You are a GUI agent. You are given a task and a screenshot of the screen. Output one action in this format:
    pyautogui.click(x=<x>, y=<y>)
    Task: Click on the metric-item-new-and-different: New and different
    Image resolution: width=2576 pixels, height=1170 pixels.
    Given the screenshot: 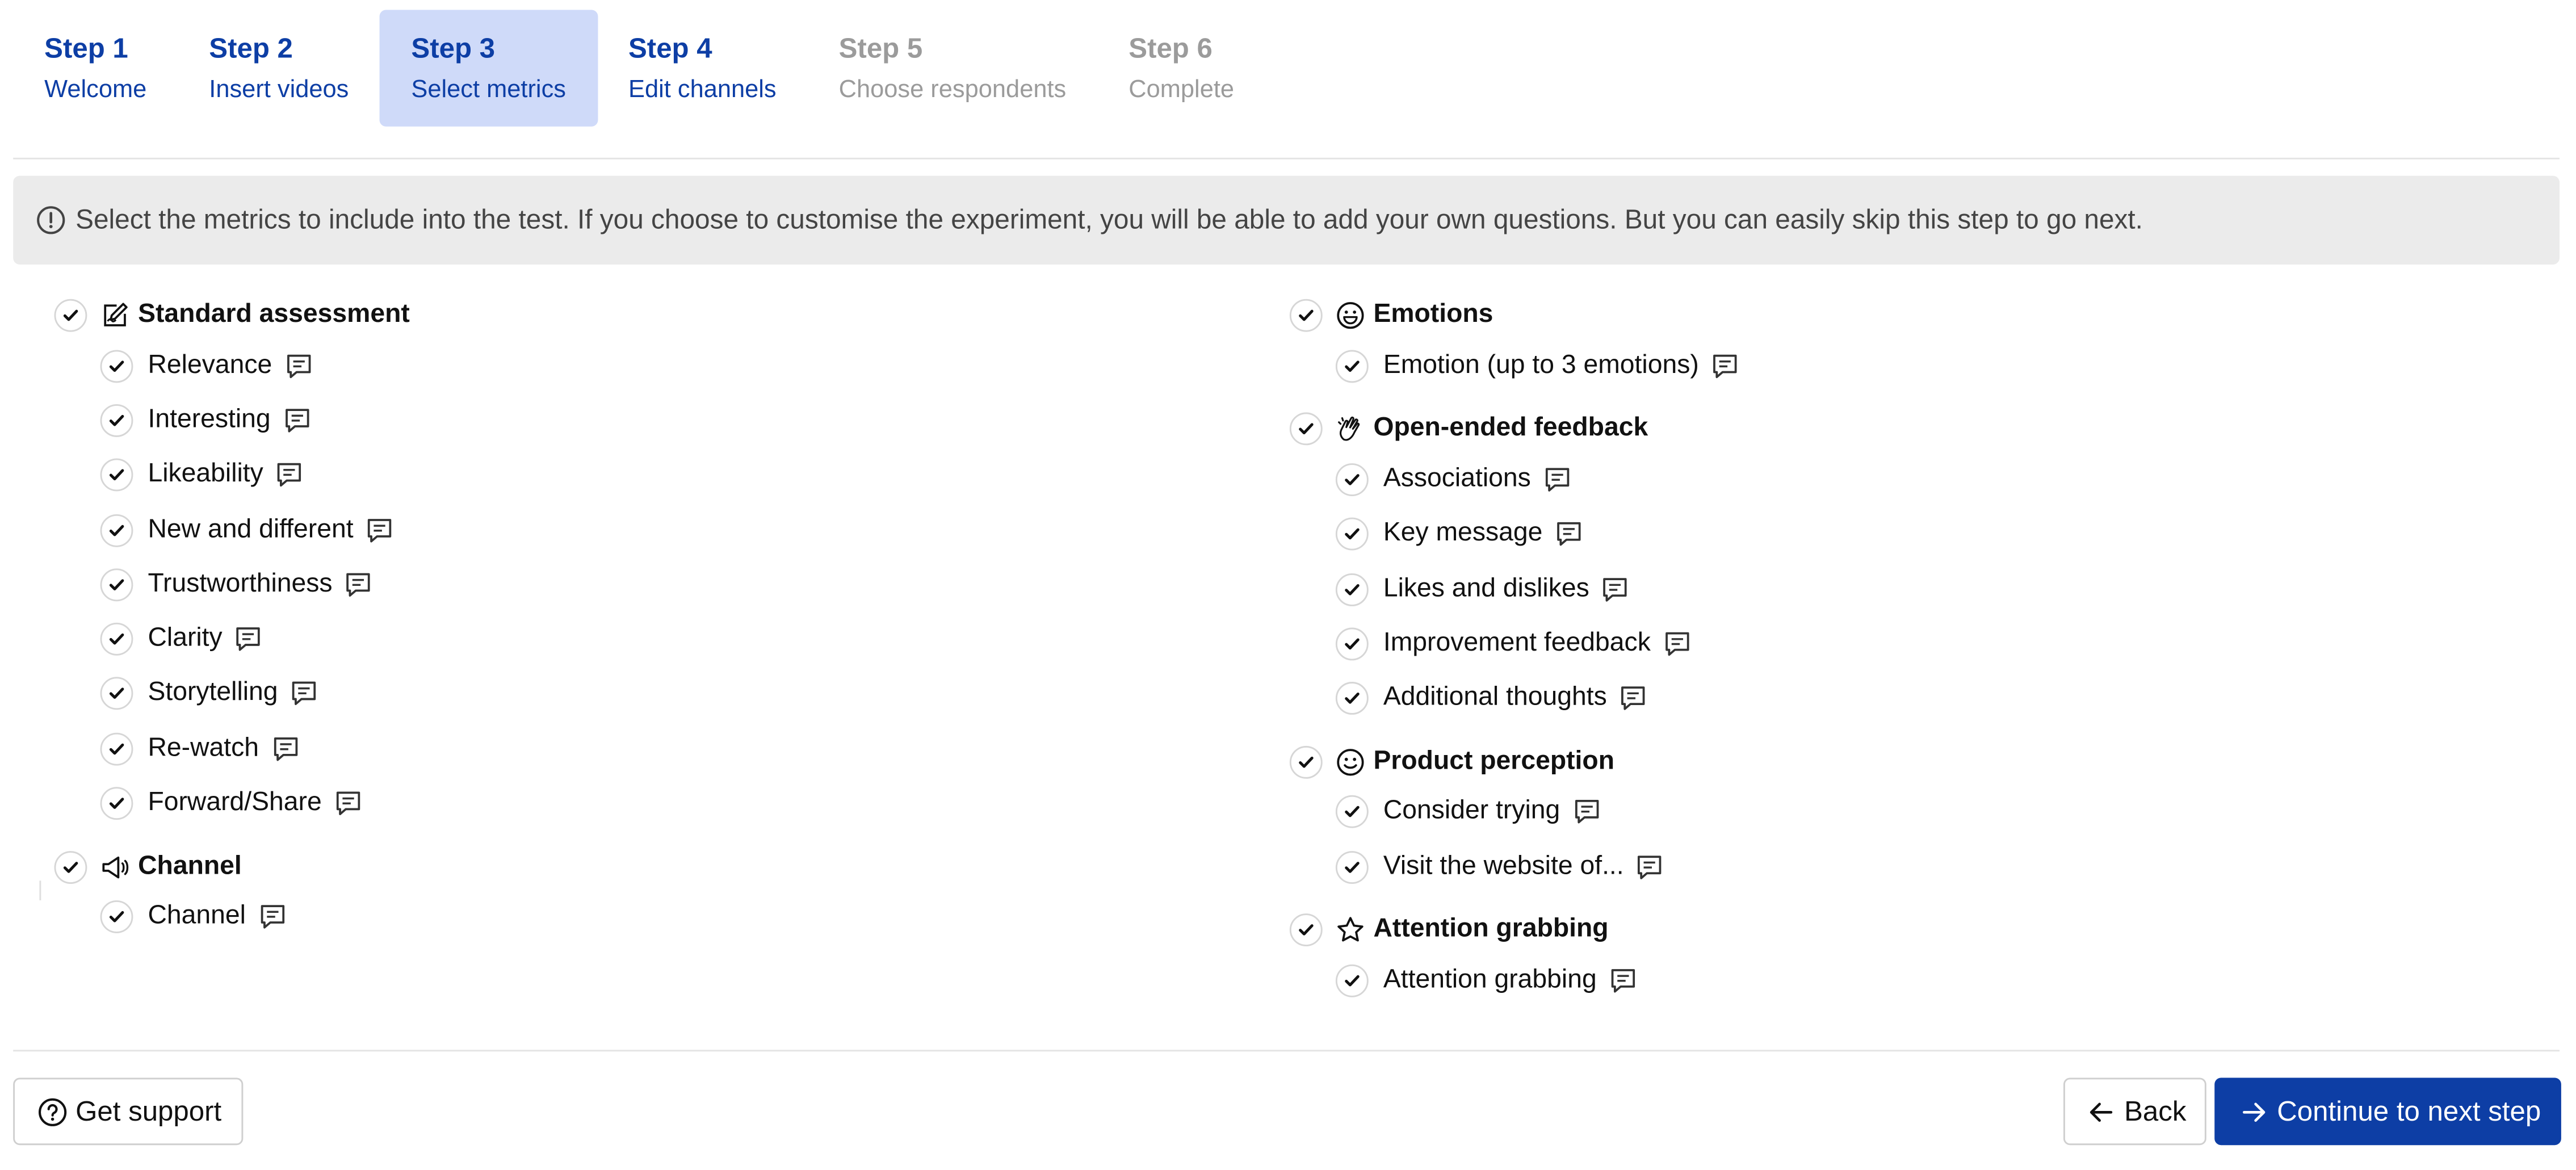 What is the action you would take?
    pyautogui.click(x=630, y=529)
    